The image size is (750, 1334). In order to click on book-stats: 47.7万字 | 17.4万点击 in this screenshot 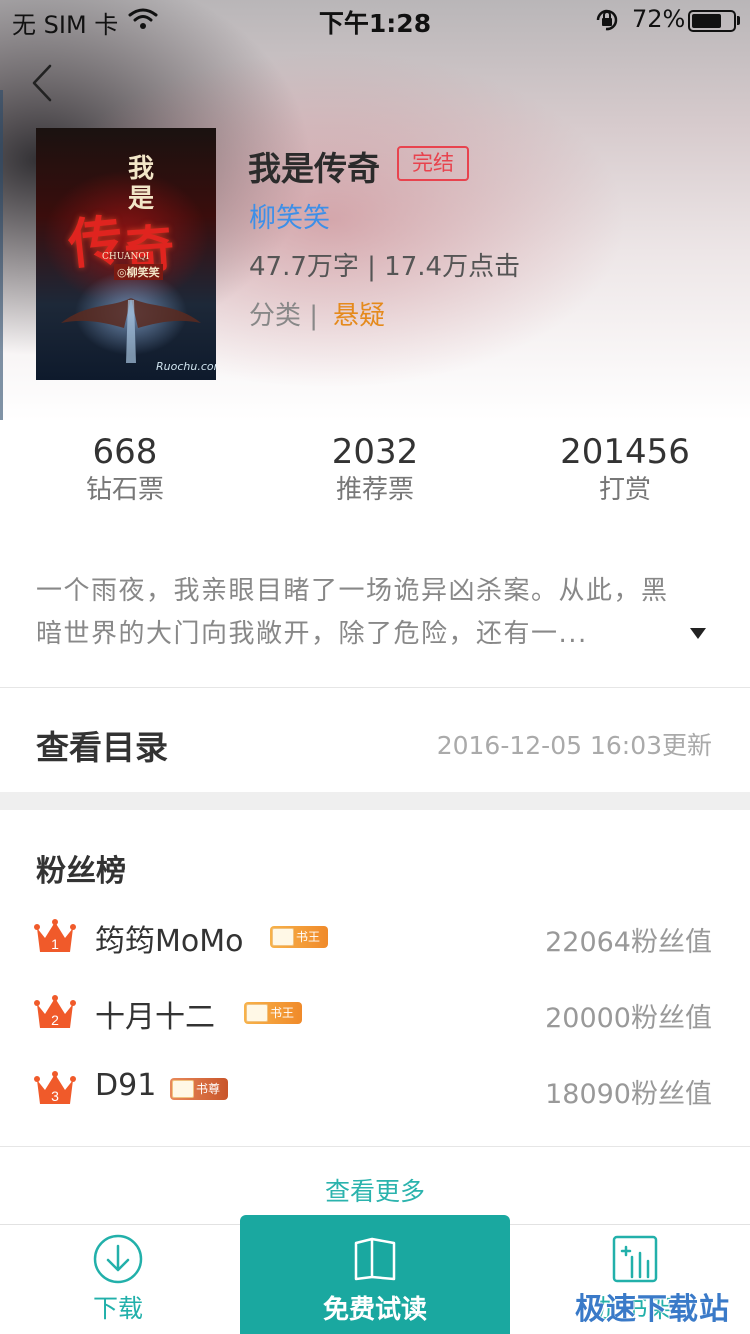, I will do `click(385, 267)`.